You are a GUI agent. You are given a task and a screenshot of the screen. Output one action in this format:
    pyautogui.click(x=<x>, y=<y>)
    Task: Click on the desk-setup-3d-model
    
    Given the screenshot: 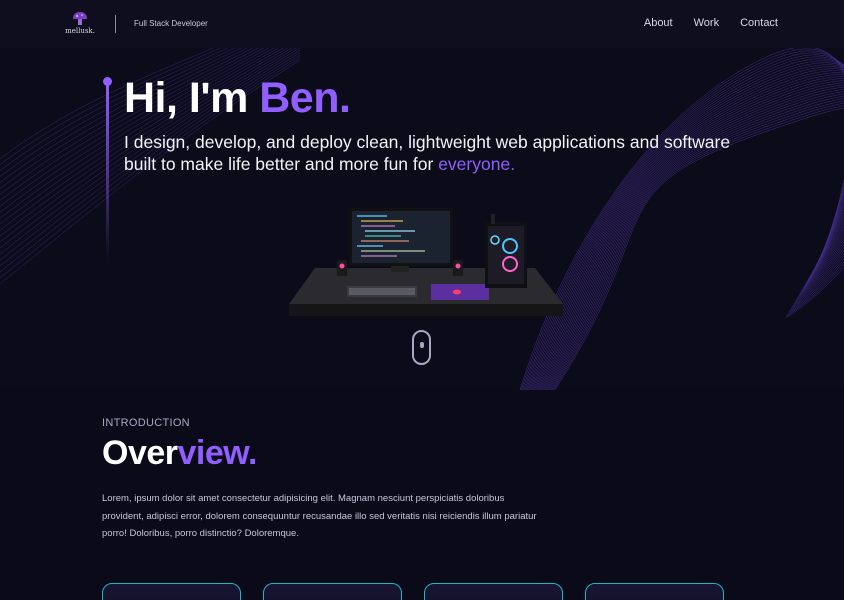 What is the action you would take?
    pyautogui.click(x=425, y=260)
    